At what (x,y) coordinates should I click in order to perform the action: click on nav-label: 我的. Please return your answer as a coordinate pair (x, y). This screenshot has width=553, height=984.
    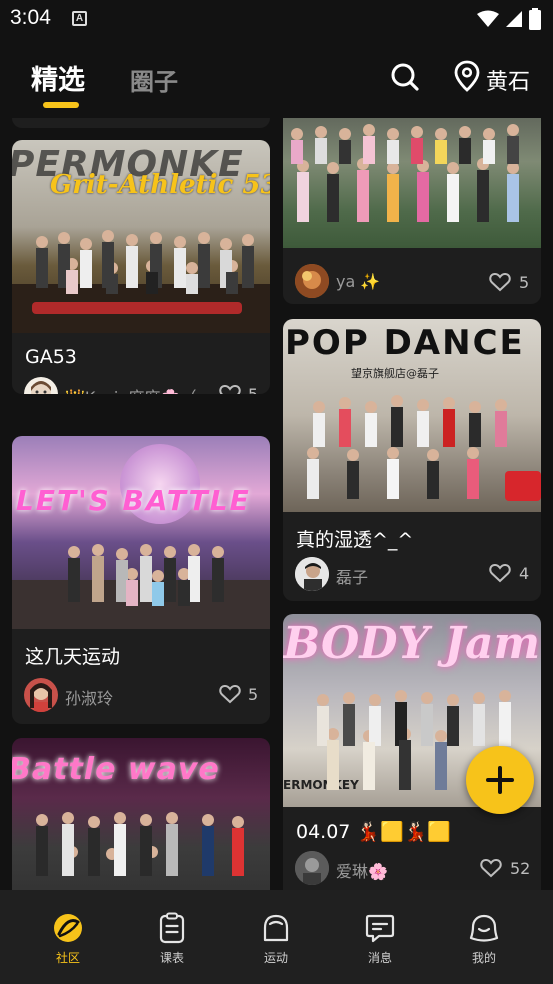
    Looking at the image, I should click on (483, 958).